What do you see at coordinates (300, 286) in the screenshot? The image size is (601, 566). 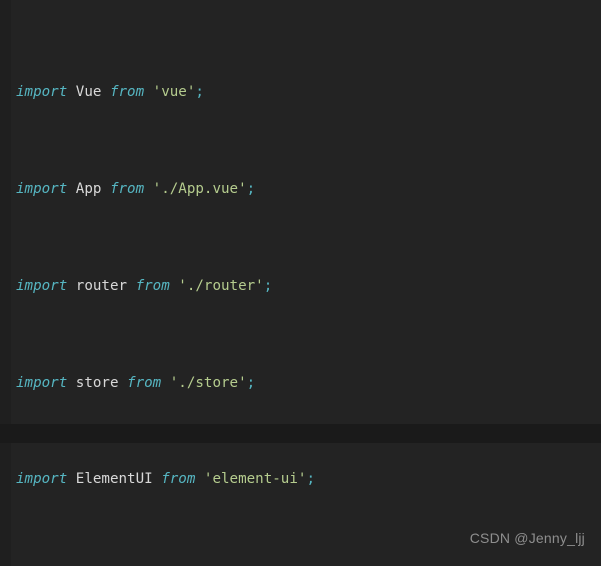 I see `code-line: import router from './router';` at bounding box center [300, 286].